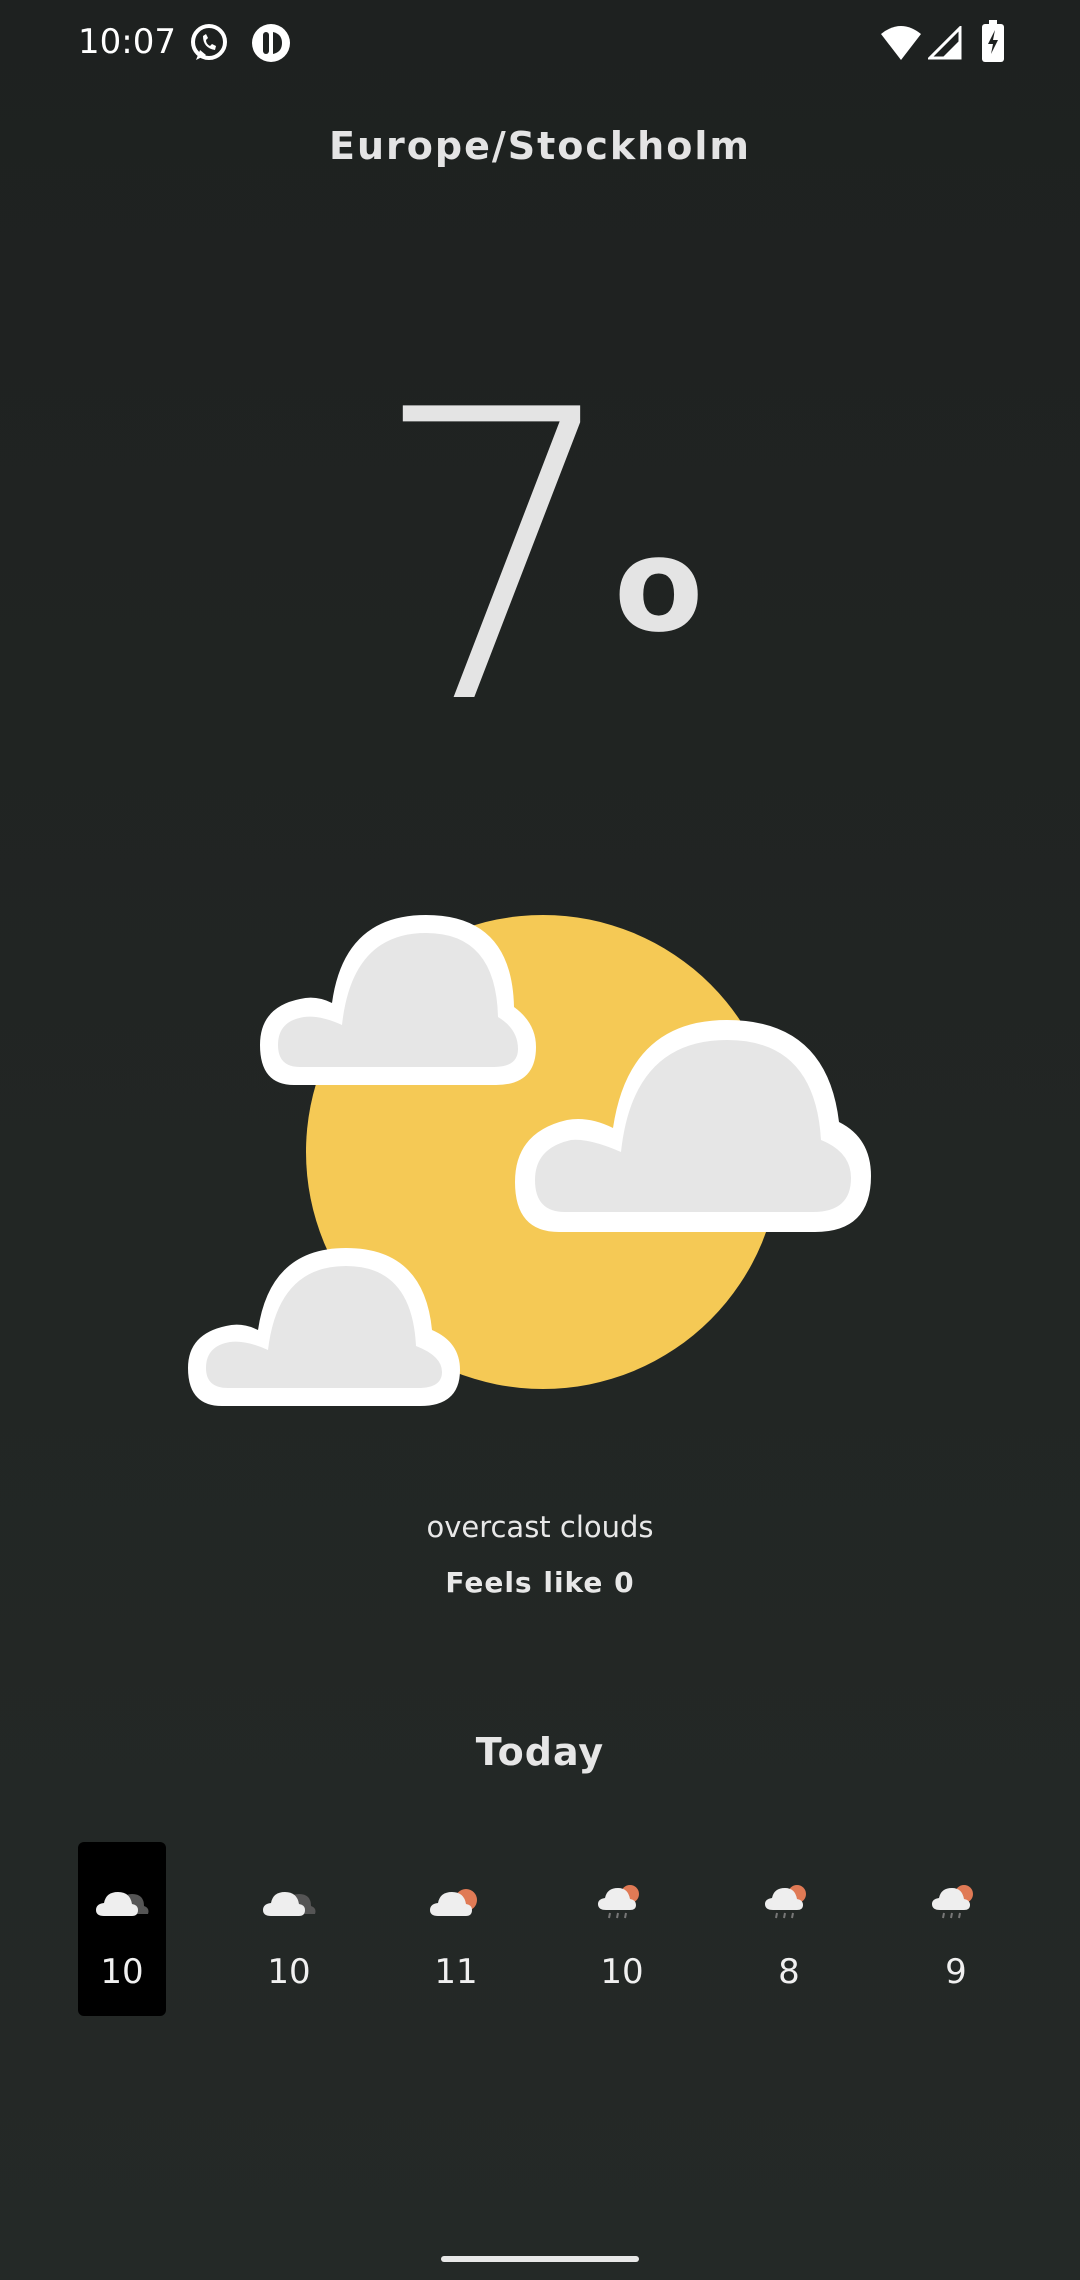 Image resolution: width=1080 pixels, height=2280 pixels. Describe the element at coordinates (540, 1527) in the screenshot. I see `weather-description: overcast clouds` at that location.